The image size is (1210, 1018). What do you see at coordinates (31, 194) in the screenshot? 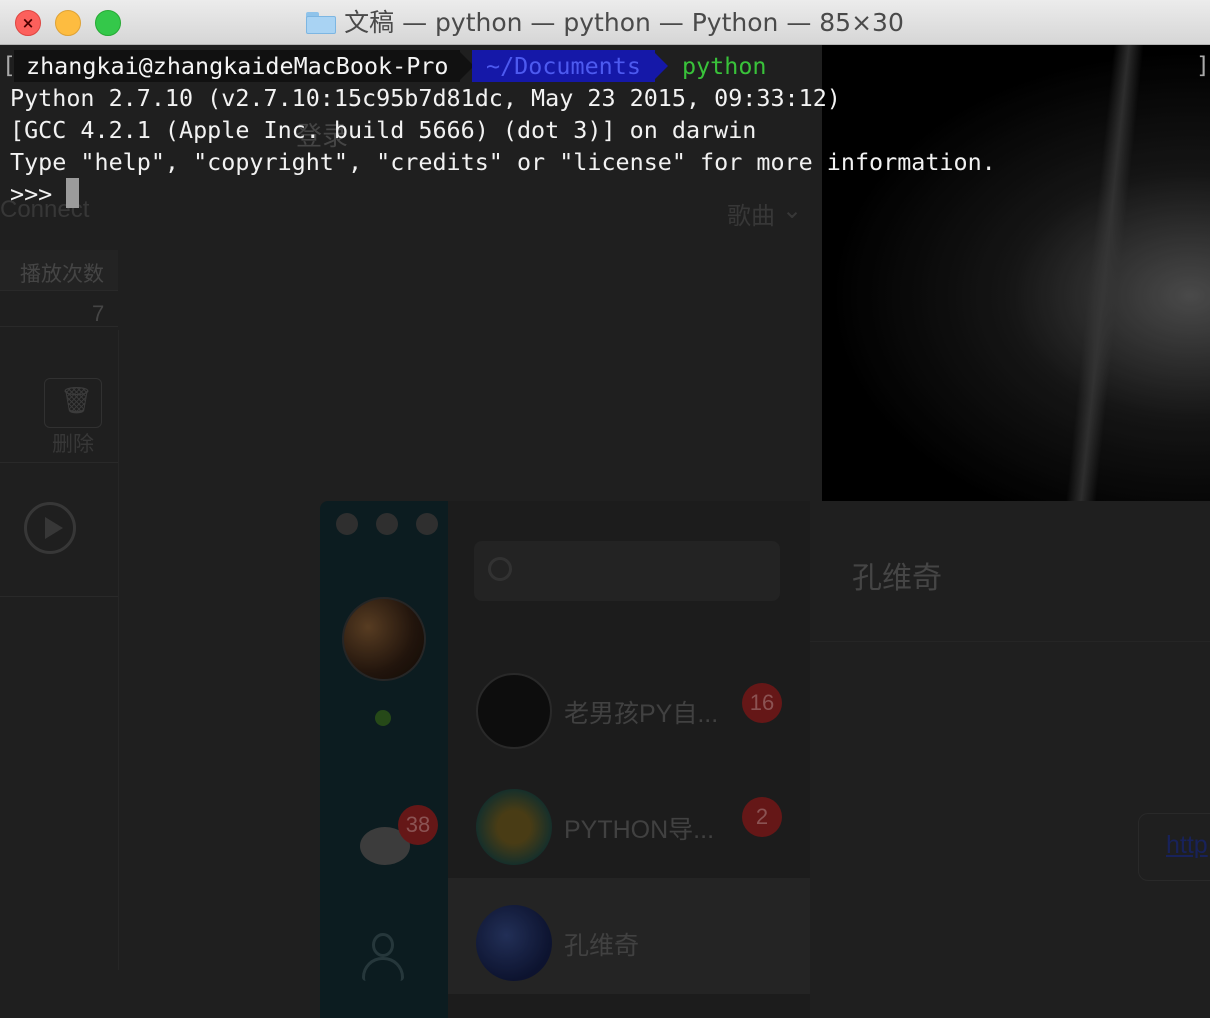
I see `repl-prompt: >>>` at bounding box center [31, 194].